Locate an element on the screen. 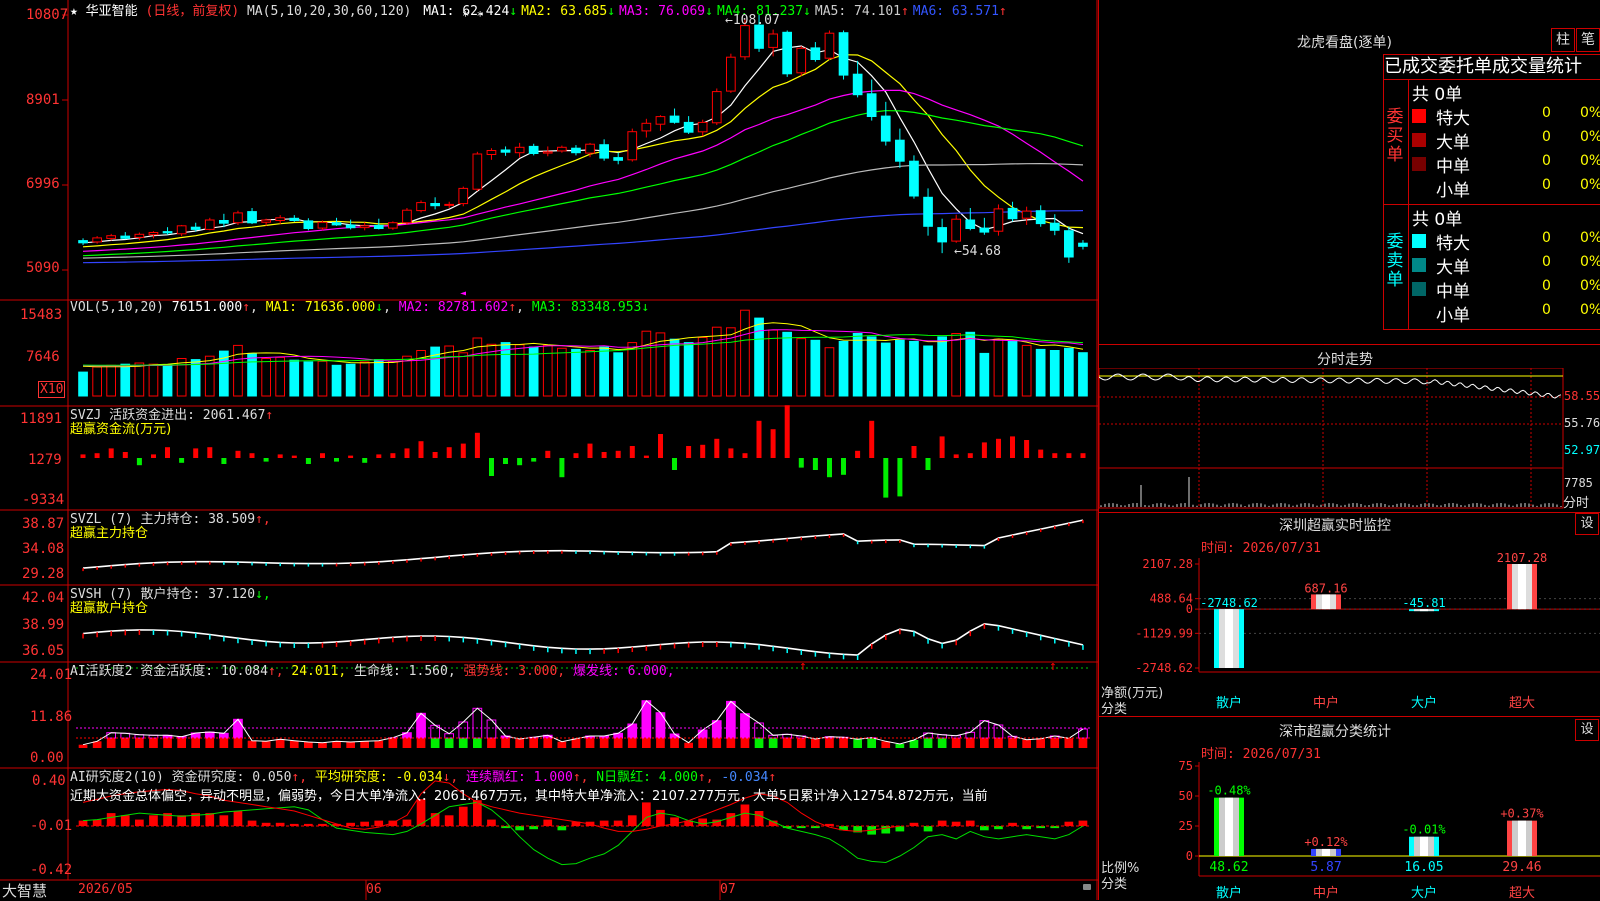 This screenshot has width=1600, height=901. sc-xlabel: 分类 is located at coordinates (1114, 882).